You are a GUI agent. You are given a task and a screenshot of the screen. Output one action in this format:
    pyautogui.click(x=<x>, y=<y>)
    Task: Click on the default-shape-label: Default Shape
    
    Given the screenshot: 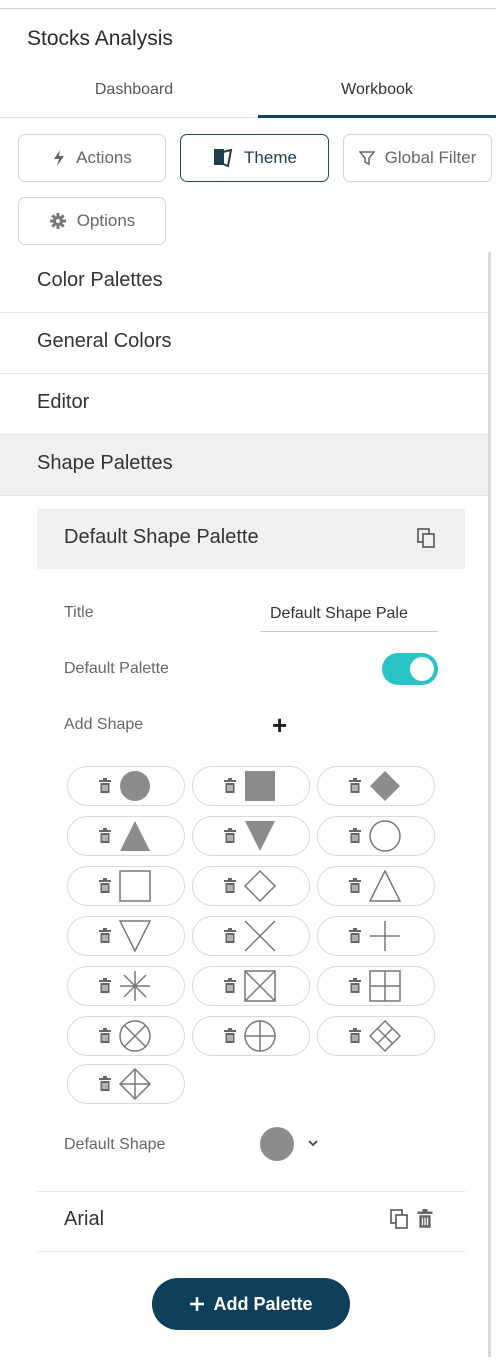 What is the action you would take?
    pyautogui.click(x=115, y=1144)
    